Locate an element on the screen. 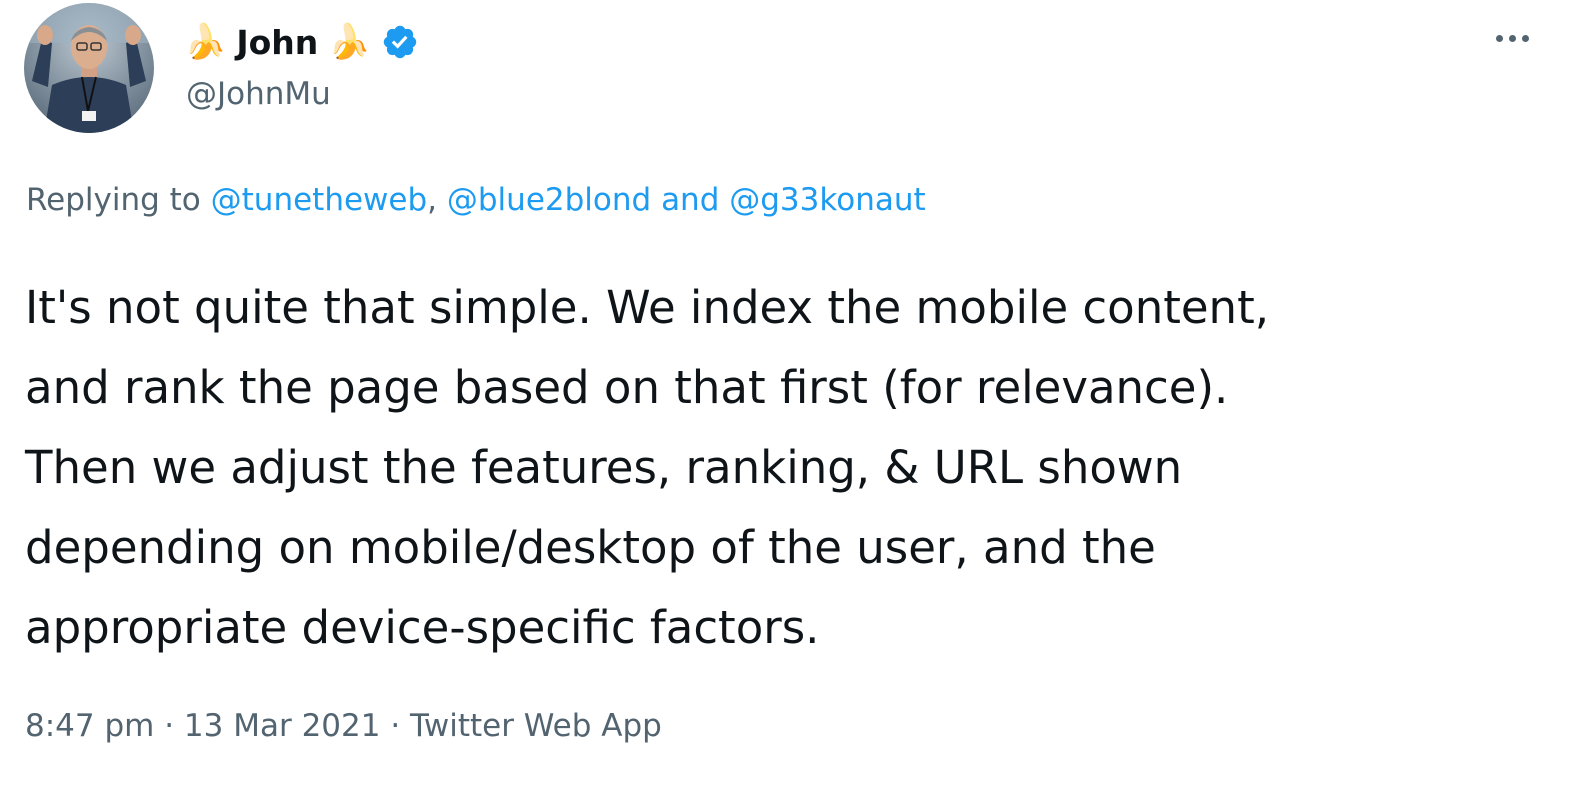 This screenshot has height=792, width=1590. tweet-date: 13 Mar 2021 is located at coordinates (282, 726).